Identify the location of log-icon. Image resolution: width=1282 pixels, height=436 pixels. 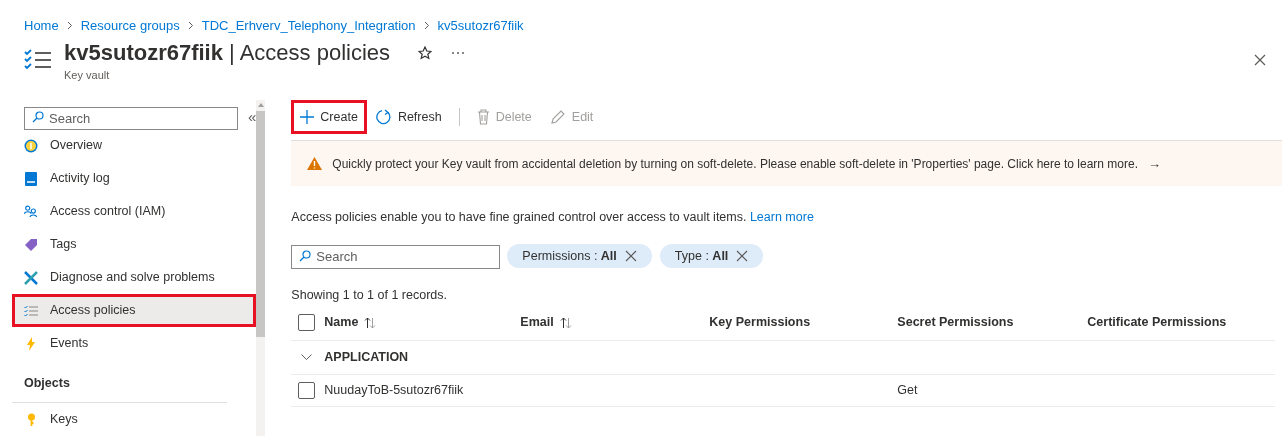
(31, 178).